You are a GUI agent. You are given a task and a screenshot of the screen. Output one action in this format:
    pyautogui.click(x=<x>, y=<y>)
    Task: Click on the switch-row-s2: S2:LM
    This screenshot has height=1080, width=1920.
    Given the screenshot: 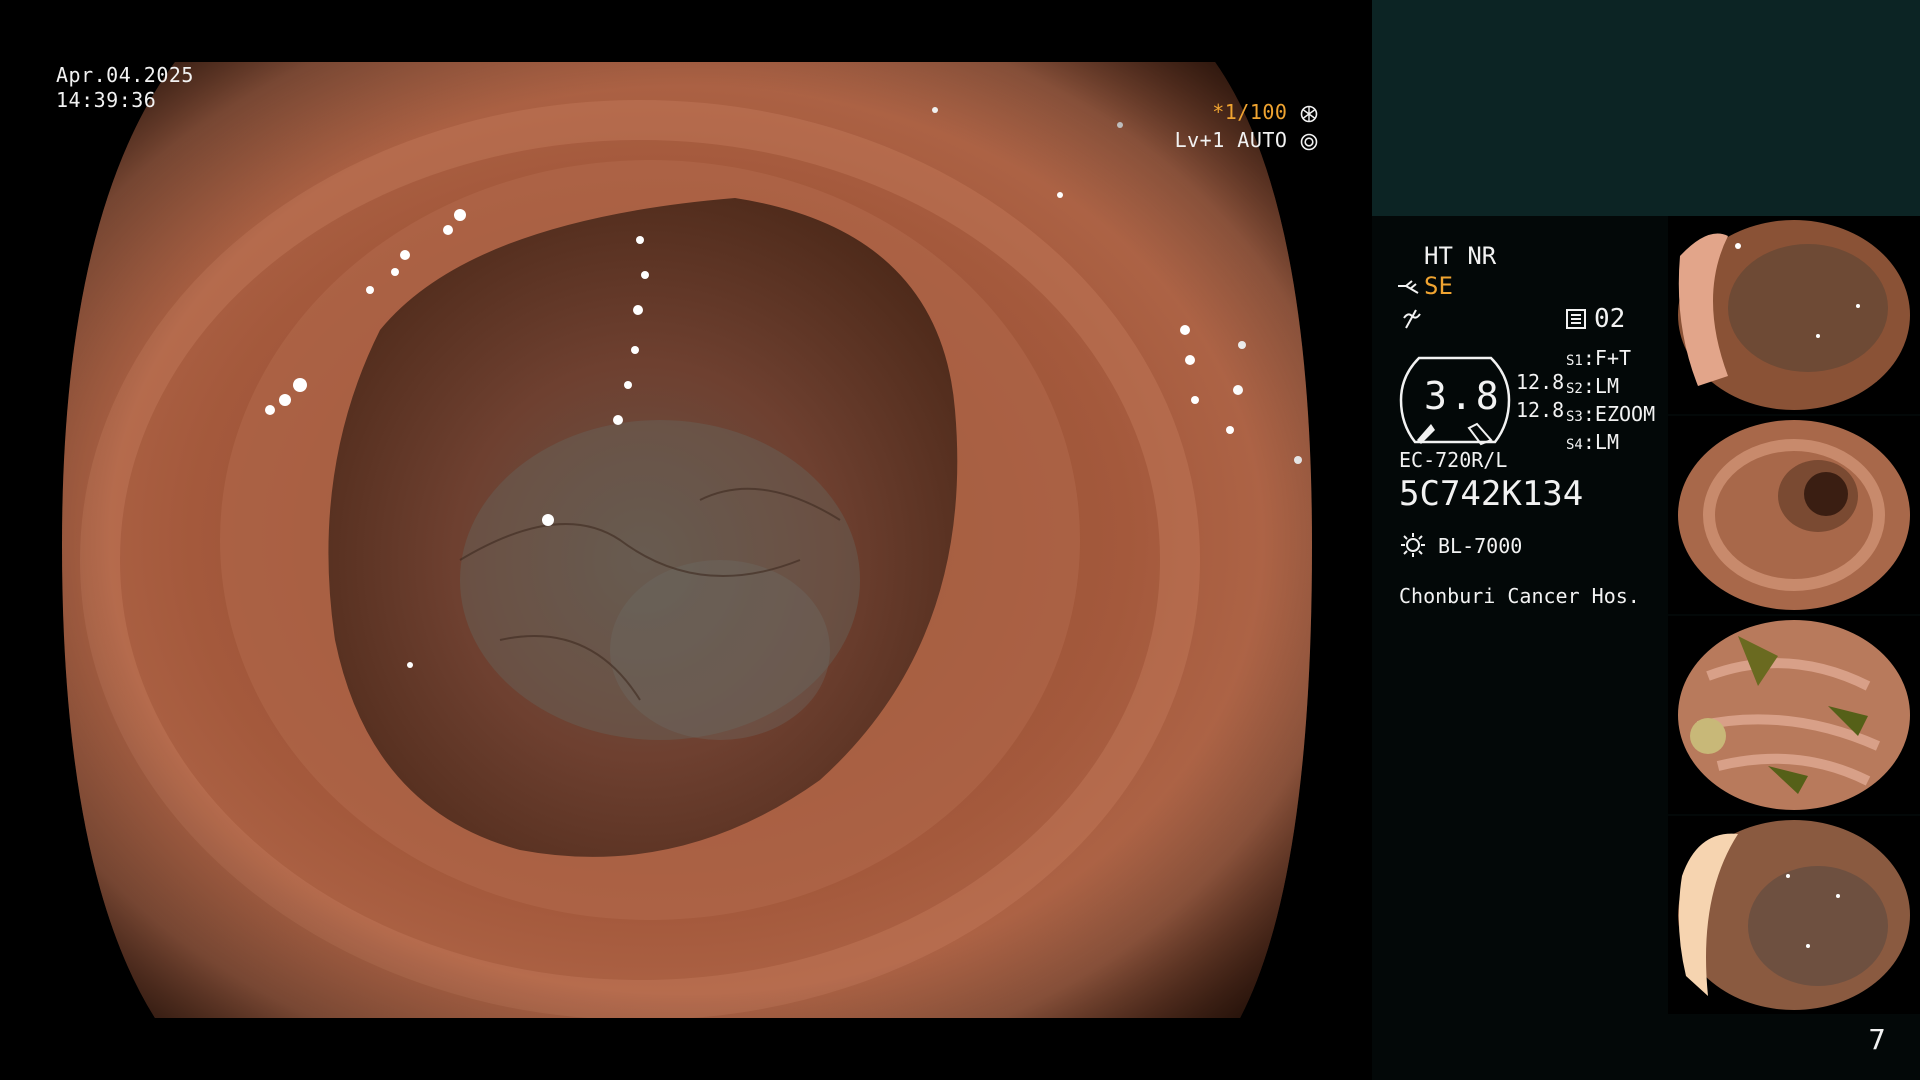 What is the action you would take?
    pyautogui.click(x=1592, y=386)
    